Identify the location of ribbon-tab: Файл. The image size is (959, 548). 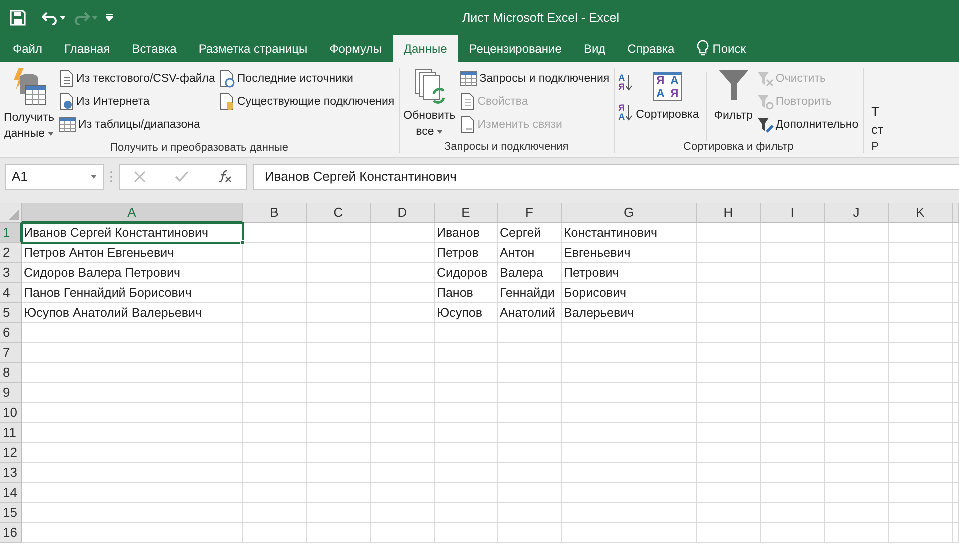
(28, 48).